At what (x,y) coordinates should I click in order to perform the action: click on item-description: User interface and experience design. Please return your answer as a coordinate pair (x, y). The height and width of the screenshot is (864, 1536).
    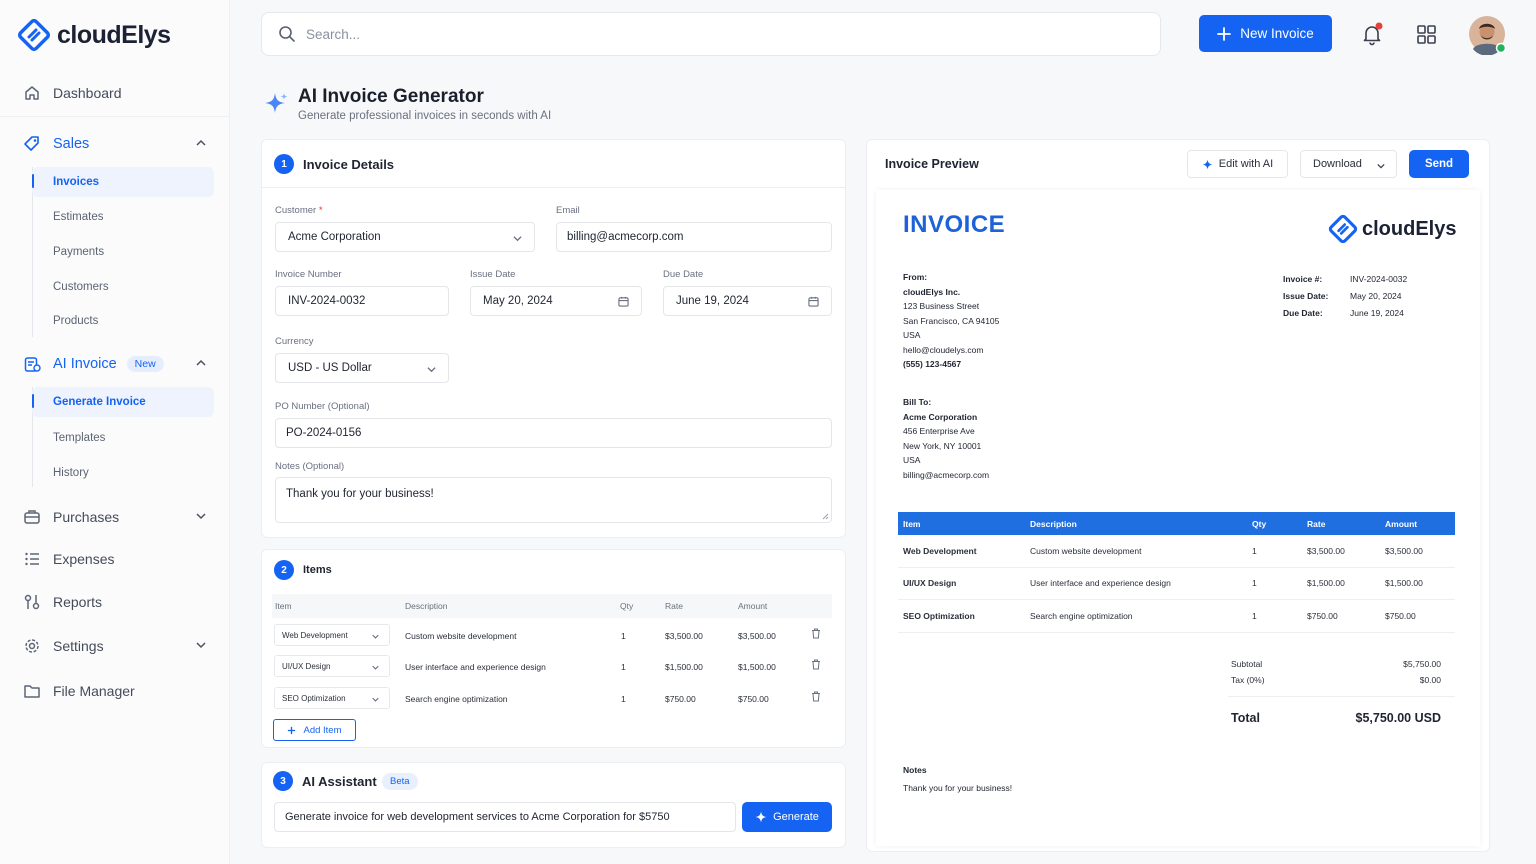
    Looking at the image, I should click on (475, 667).